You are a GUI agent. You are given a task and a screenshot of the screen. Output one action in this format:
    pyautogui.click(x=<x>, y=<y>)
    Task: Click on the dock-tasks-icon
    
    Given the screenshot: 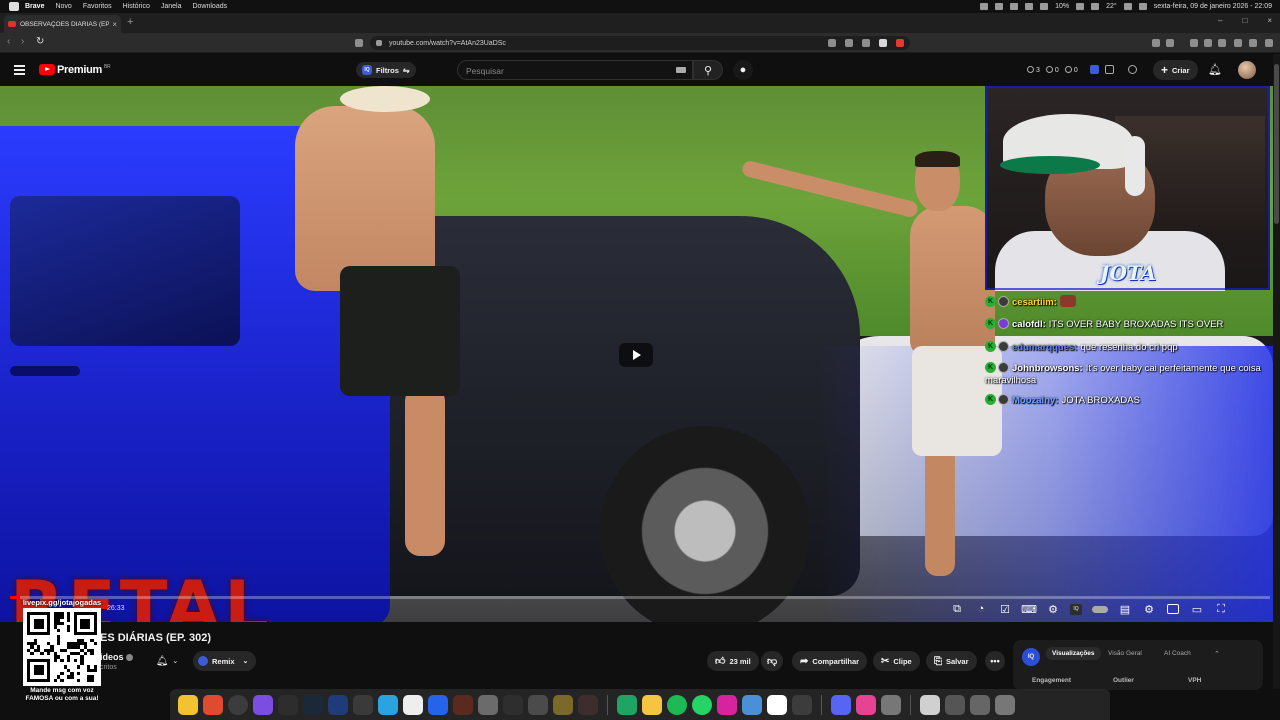 What is the action you would take?
    pyautogui.click(x=438, y=704)
    